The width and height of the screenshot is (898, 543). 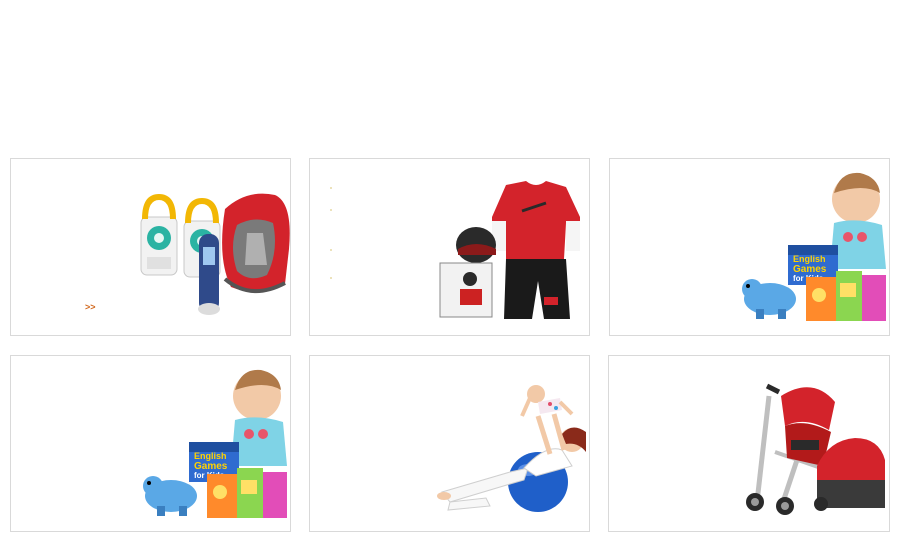 What do you see at coordinates (509, 250) in the screenshot?
I see `kids-clothing-image` at bounding box center [509, 250].